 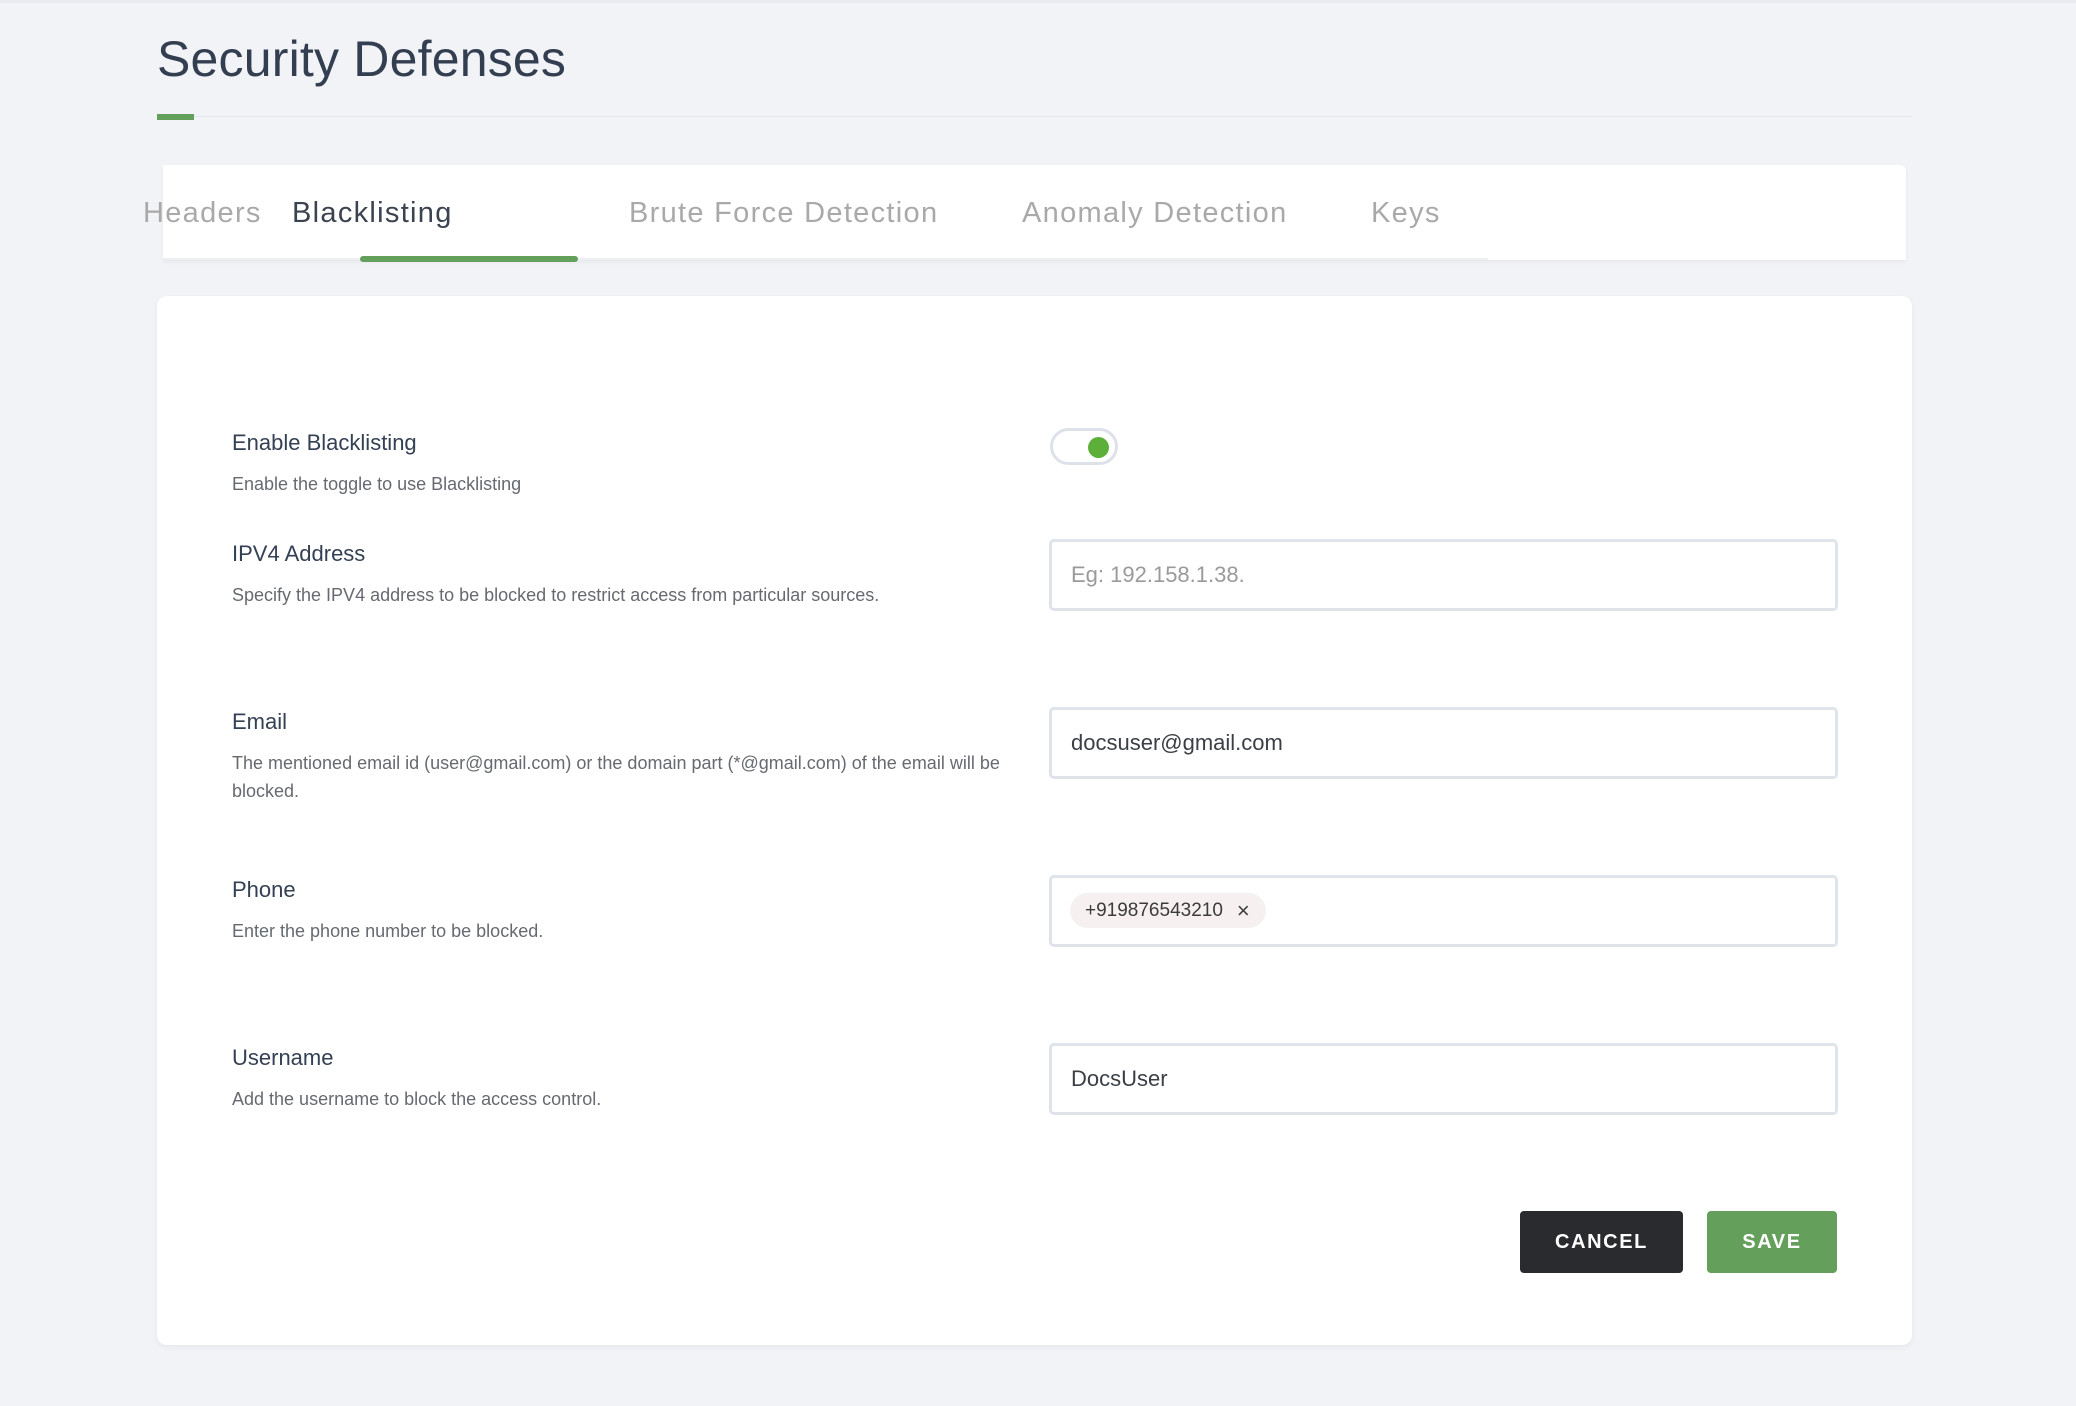 I want to click on title-divider, so click(x=1034, y=116).